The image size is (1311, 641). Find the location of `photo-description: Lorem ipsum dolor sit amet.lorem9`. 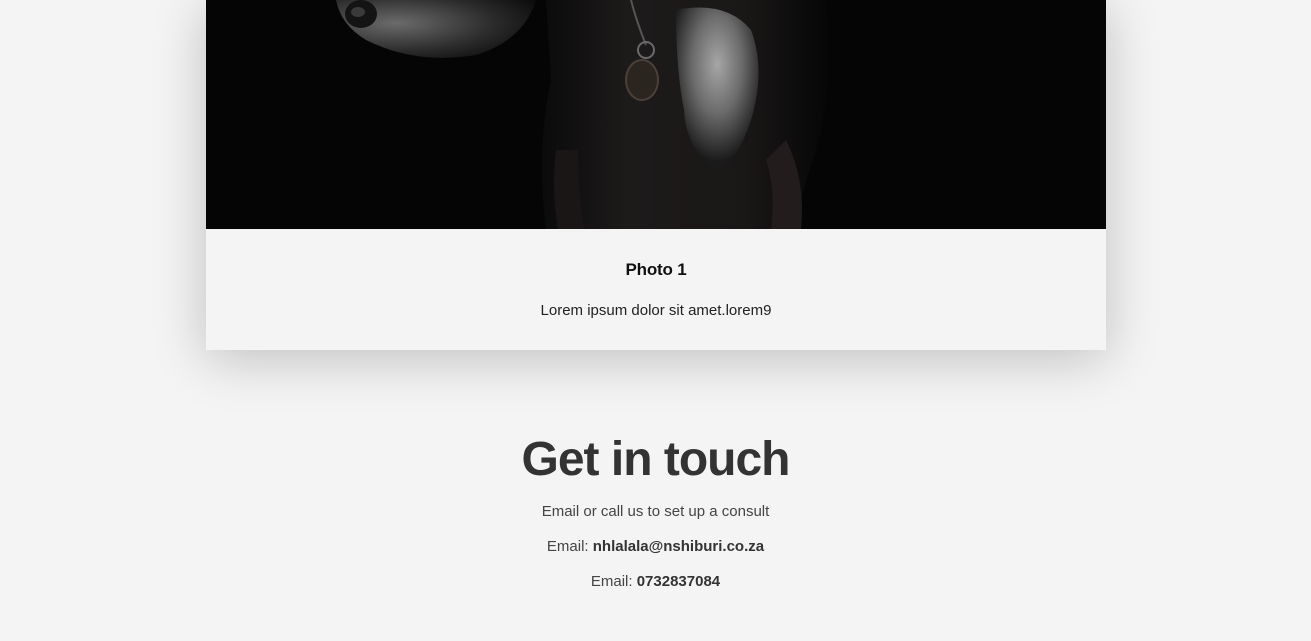

photo-description: Lorem ipsum dolor sit amet.lorem9 is located at coordinates (656, 310).